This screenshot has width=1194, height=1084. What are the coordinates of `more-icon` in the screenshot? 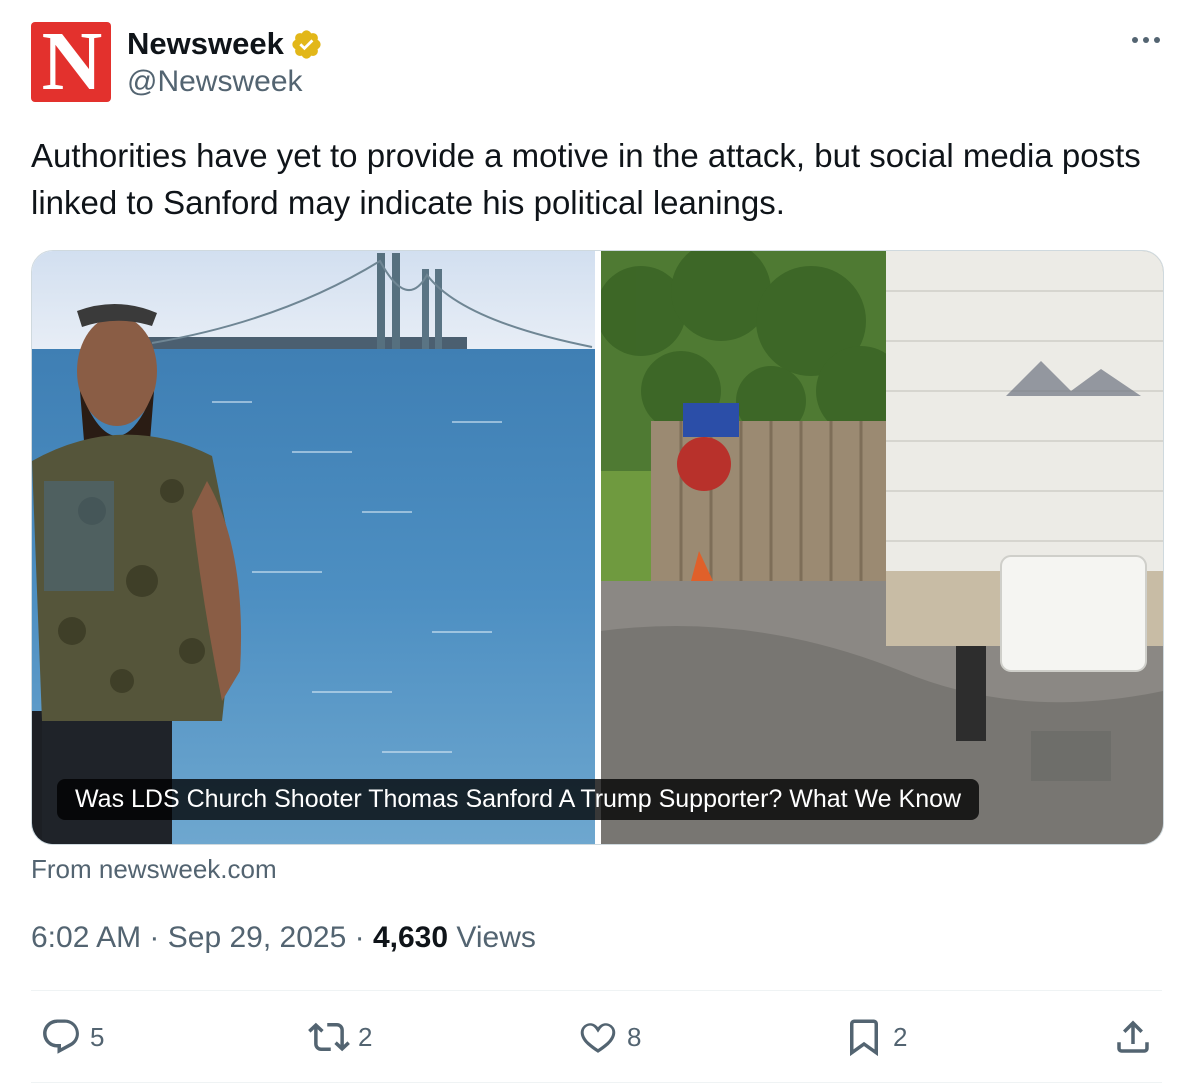 It's located at (1146, 40).